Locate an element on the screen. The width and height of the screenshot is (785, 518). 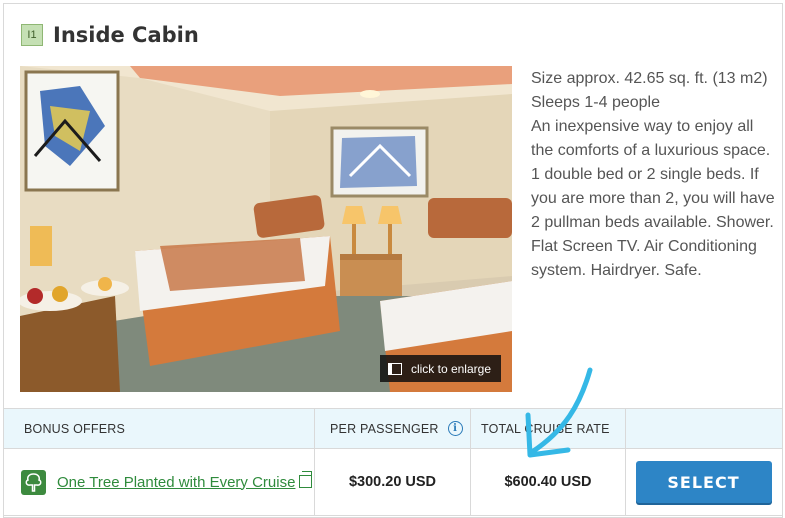
per-passenger-price: $300.20 USD is located at coordinates (393, 482).